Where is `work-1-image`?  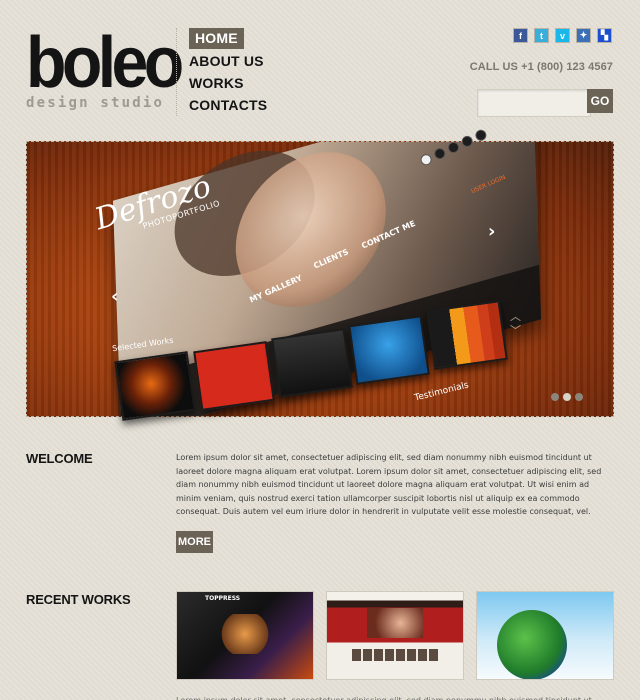 work-1-image is located at coordinates (245, 634).